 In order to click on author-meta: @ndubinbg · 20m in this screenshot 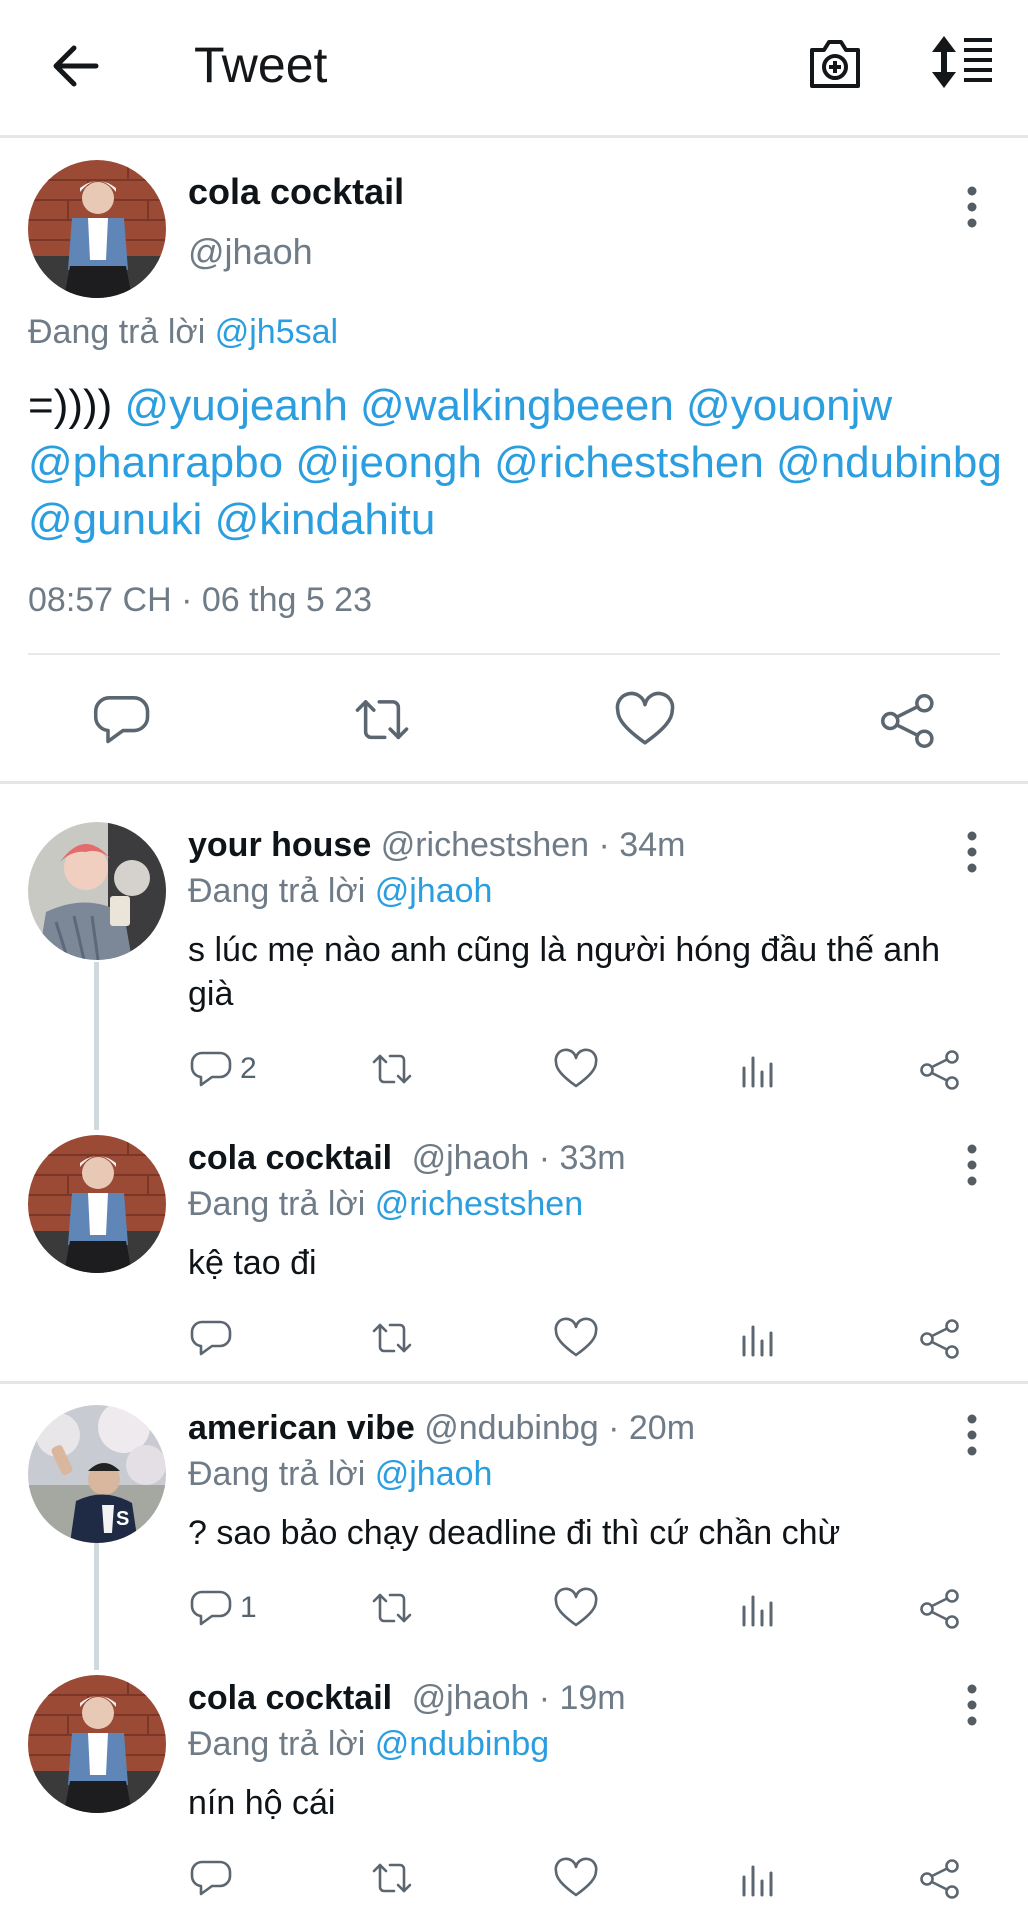, I will do `click(559, 1428)`.